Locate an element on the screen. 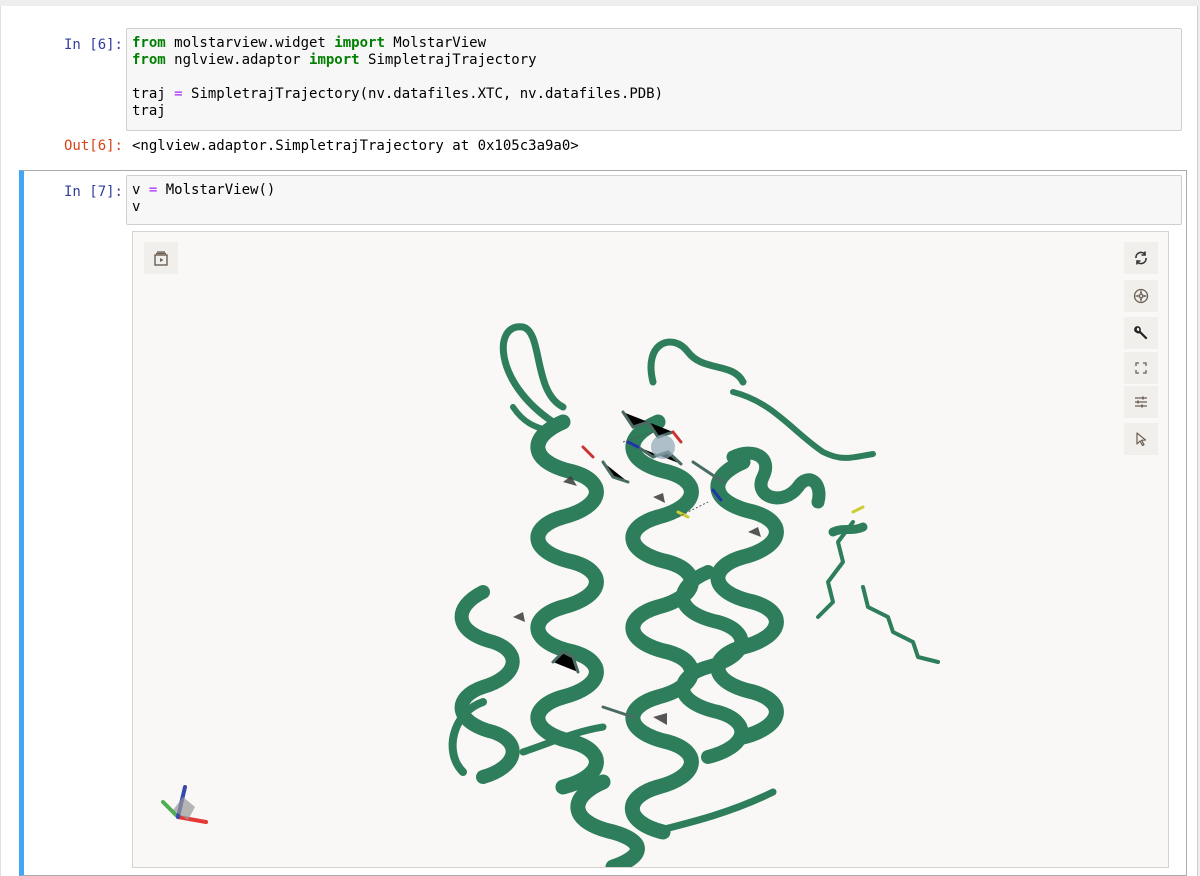  code-operator: = is located at coordinates (178, 94).